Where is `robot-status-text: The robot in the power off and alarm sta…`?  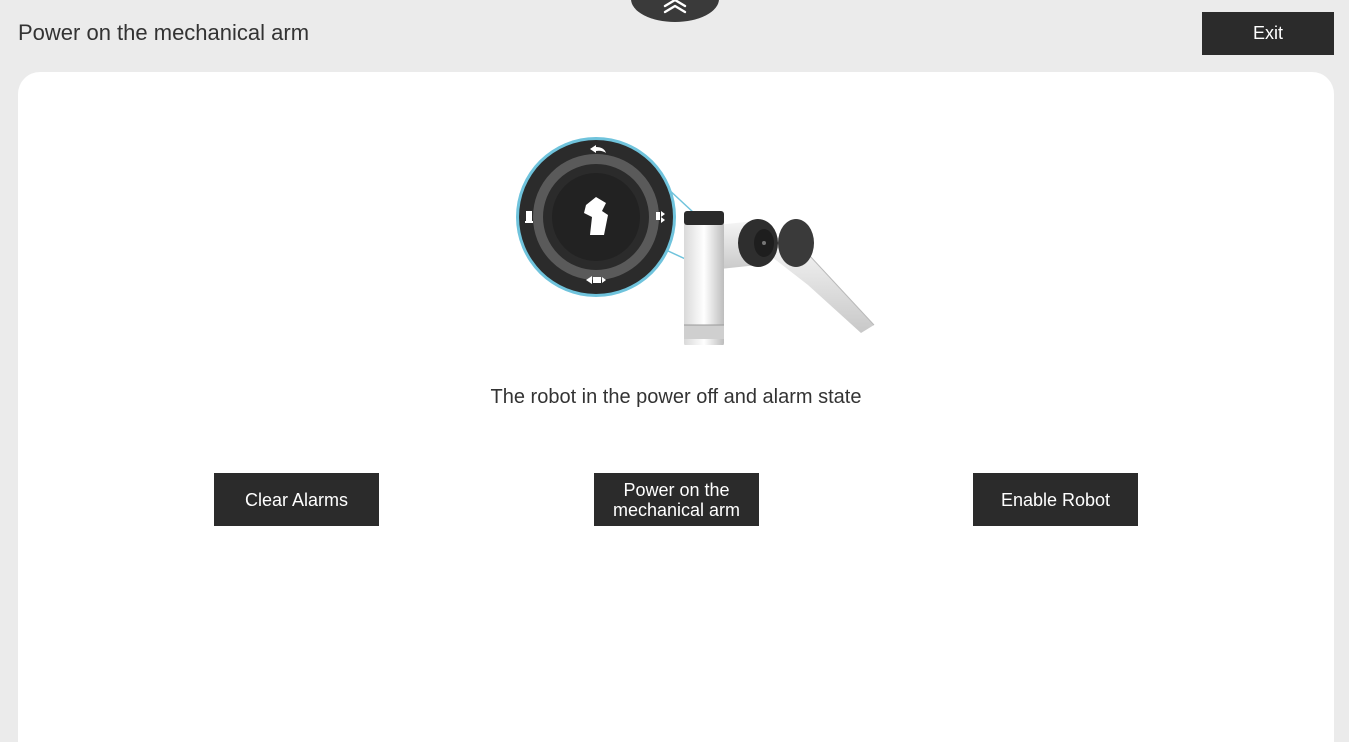
robot-status-text: The robot in the power off and alarm sta… is located at coordinates (676, 397).